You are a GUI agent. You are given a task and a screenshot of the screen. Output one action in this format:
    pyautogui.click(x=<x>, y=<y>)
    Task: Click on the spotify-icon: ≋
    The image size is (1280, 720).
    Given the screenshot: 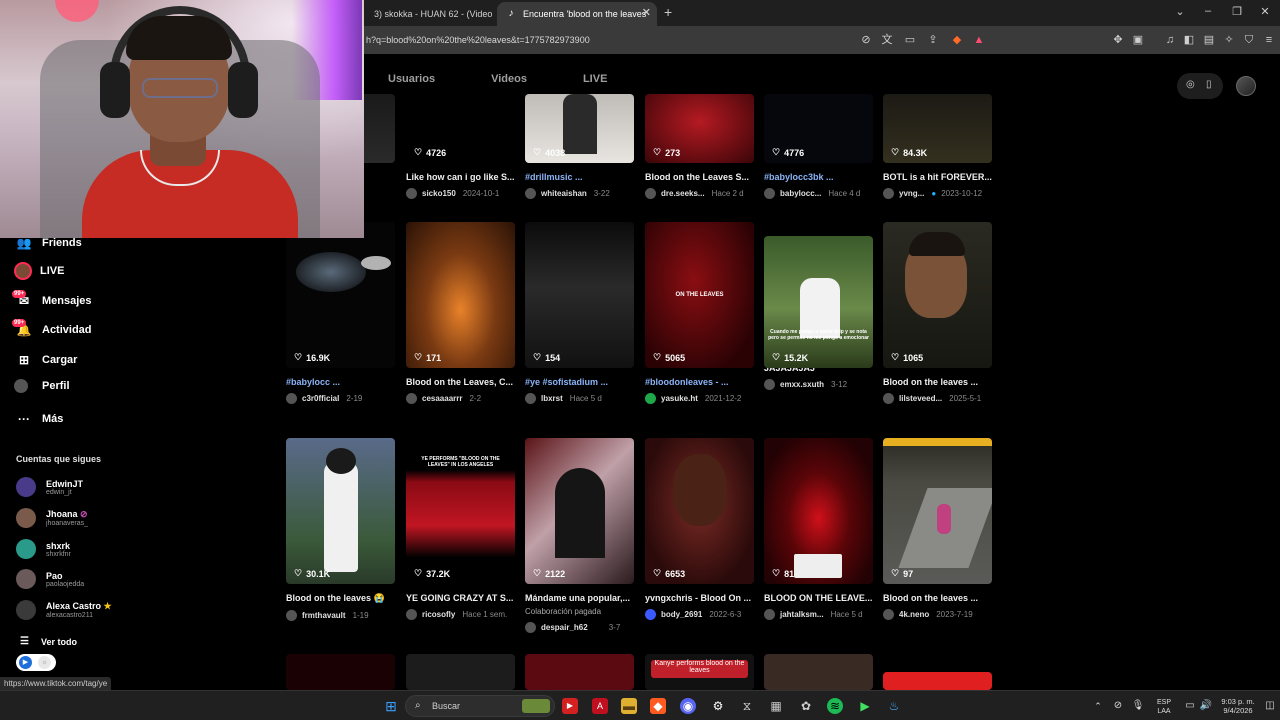 What is the action you would take?
    pyautogui.click(x=835, y=706)
    